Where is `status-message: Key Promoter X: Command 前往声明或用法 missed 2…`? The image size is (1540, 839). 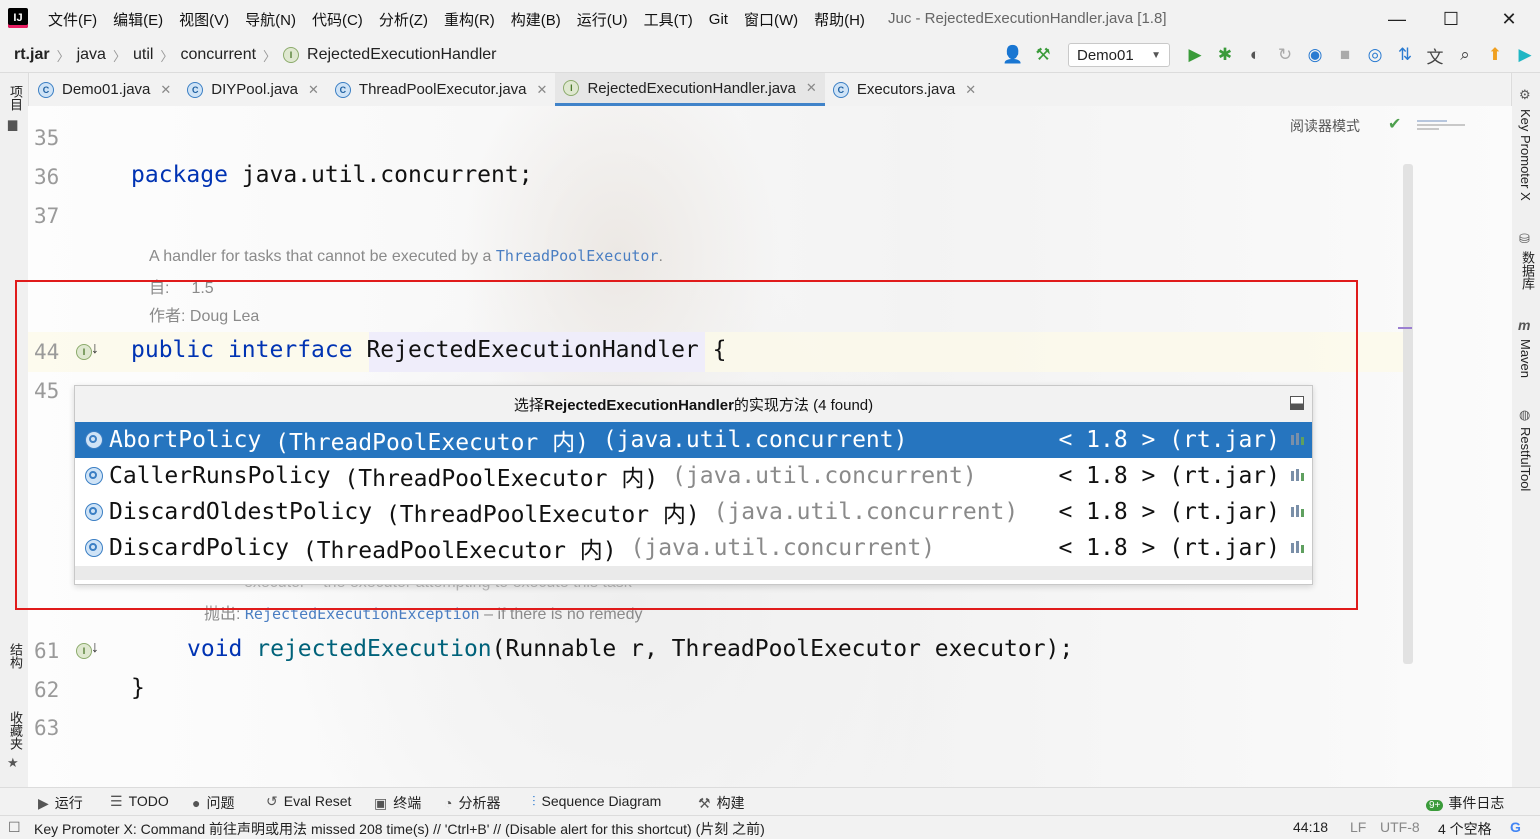
status-message: Key Promoter X: Command 前往声明或用法 missed 2… is located at coordinates (399, 829).